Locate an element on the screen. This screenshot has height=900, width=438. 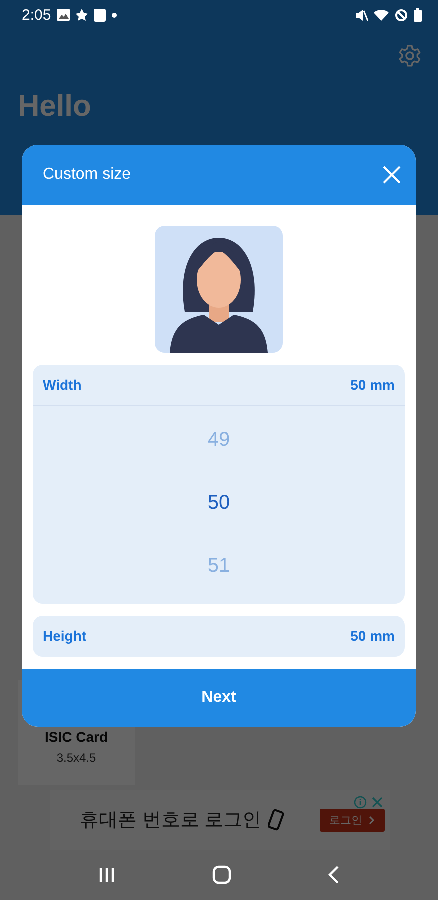
ad-text: 휴대폰 번호로 로그인 is located at coordinates (171, 821).